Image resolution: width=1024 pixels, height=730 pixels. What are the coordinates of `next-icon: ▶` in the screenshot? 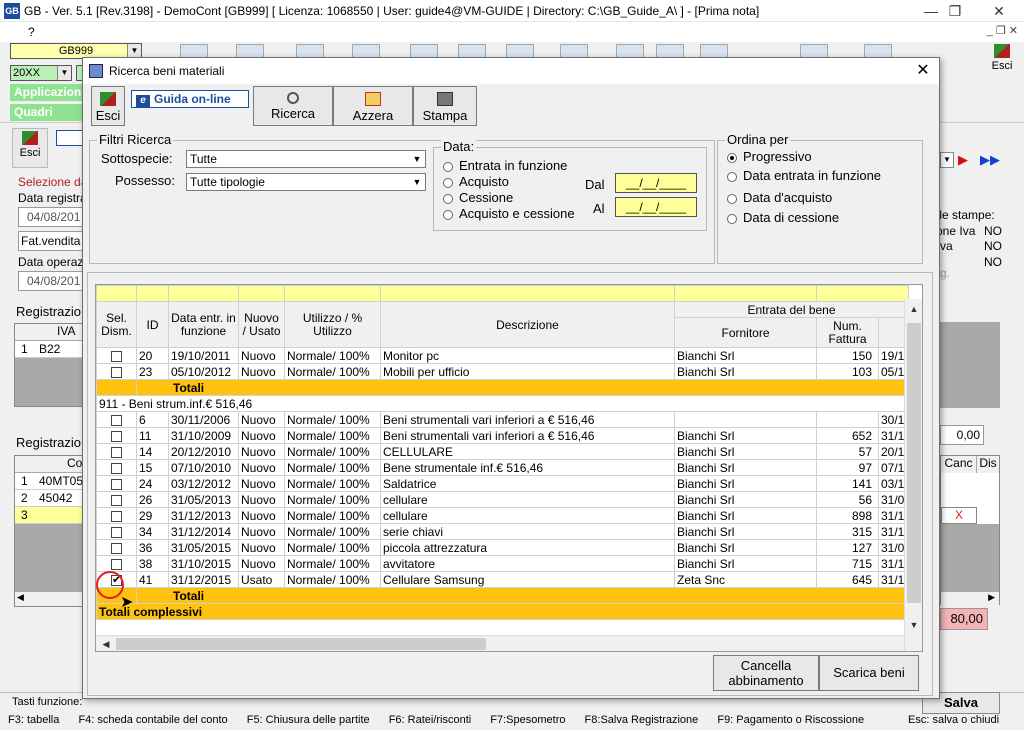 It's located at (963, 160).